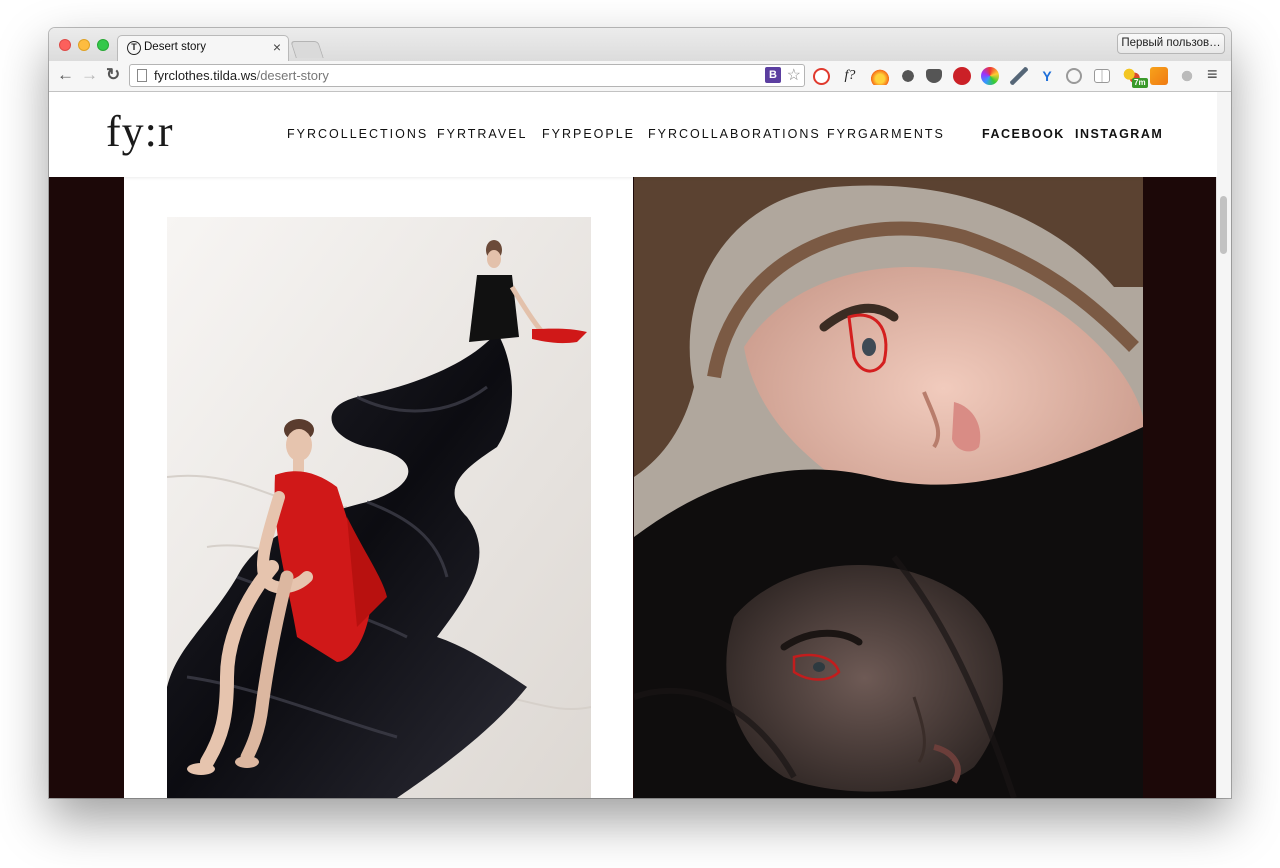 Image resolution: width=1280 pixels, height=868 pixels. What do you see at coordinates (934, 76) in the screenshot?
I see `pocket-ext-icon` at bounding box center [934, 76].